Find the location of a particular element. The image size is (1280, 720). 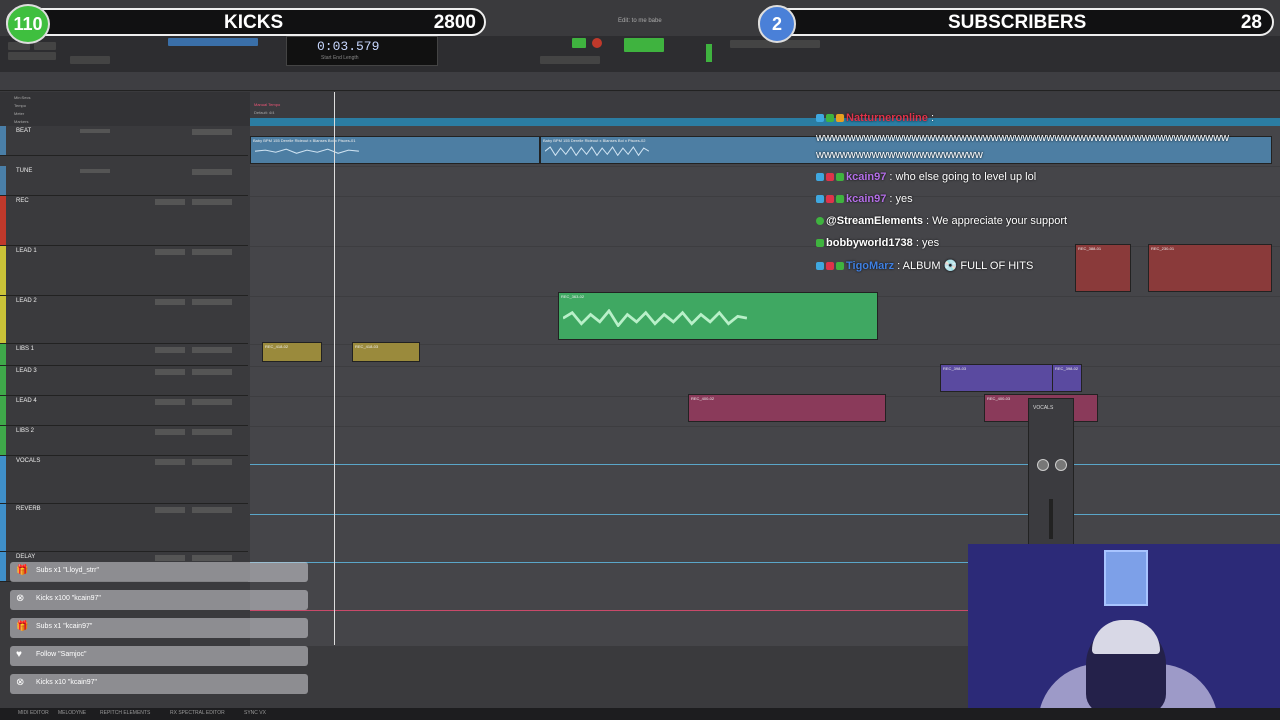

alert-text: Subs x1 "Lloyd_strr" is located at coordinates (67, 570).